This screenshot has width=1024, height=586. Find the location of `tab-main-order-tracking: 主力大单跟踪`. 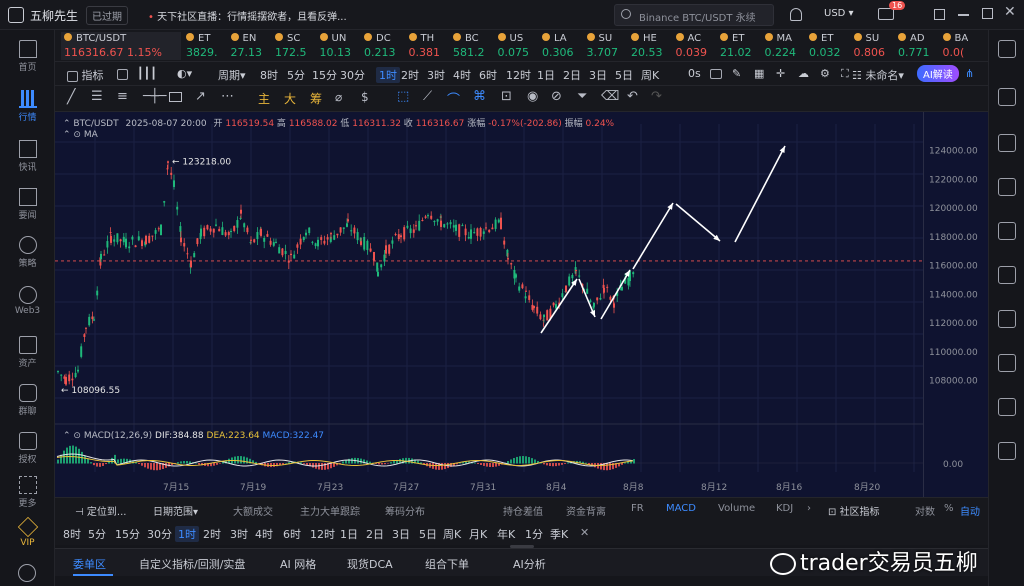

tab-main-order-tracking: 主力大单跟踪 is located at coordinates (330, 510).